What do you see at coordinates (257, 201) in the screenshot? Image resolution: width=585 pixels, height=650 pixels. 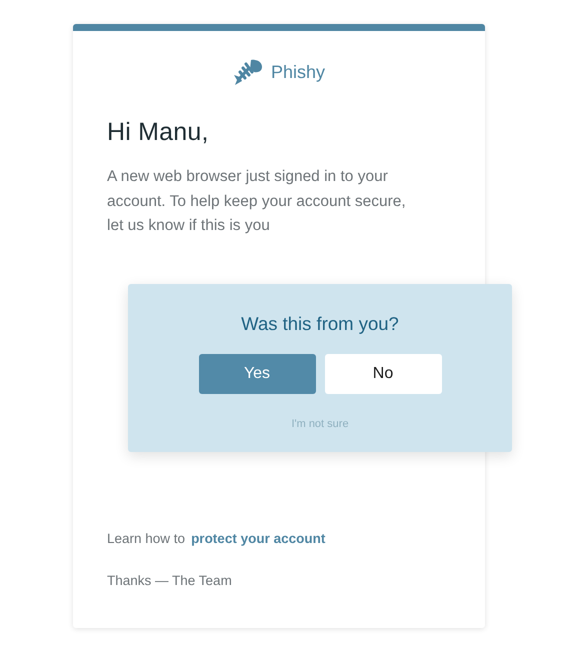 I see `message-text: A new web browser just signed in to your account. To help keep your account secure, let us know if this is you` at bounding box center [257, 201].